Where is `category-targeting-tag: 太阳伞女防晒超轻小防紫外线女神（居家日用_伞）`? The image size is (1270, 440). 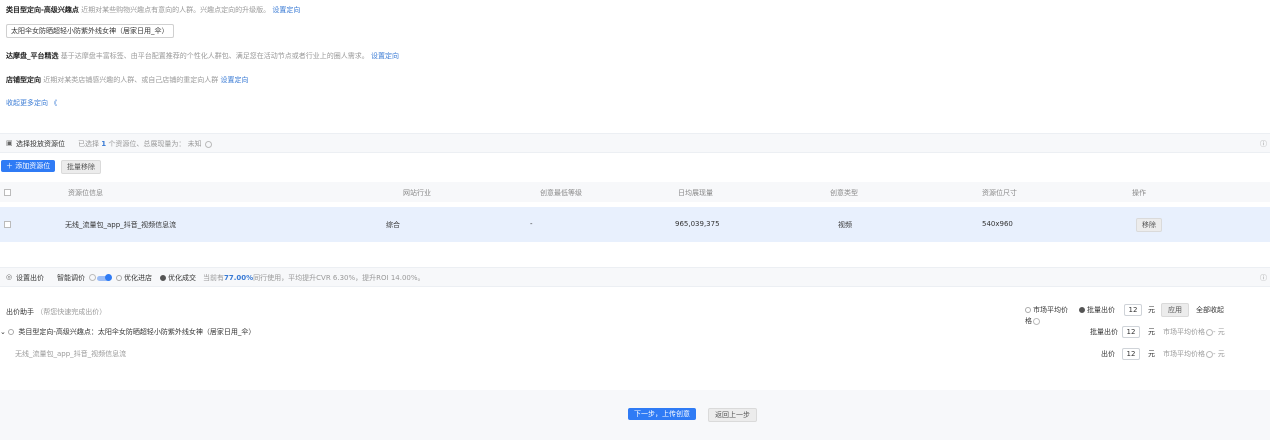
category-targeting-tag: 太阳伞女防晒超轻小防紫外线女神（居家日用_伞） is located at coordinates (90, 31).